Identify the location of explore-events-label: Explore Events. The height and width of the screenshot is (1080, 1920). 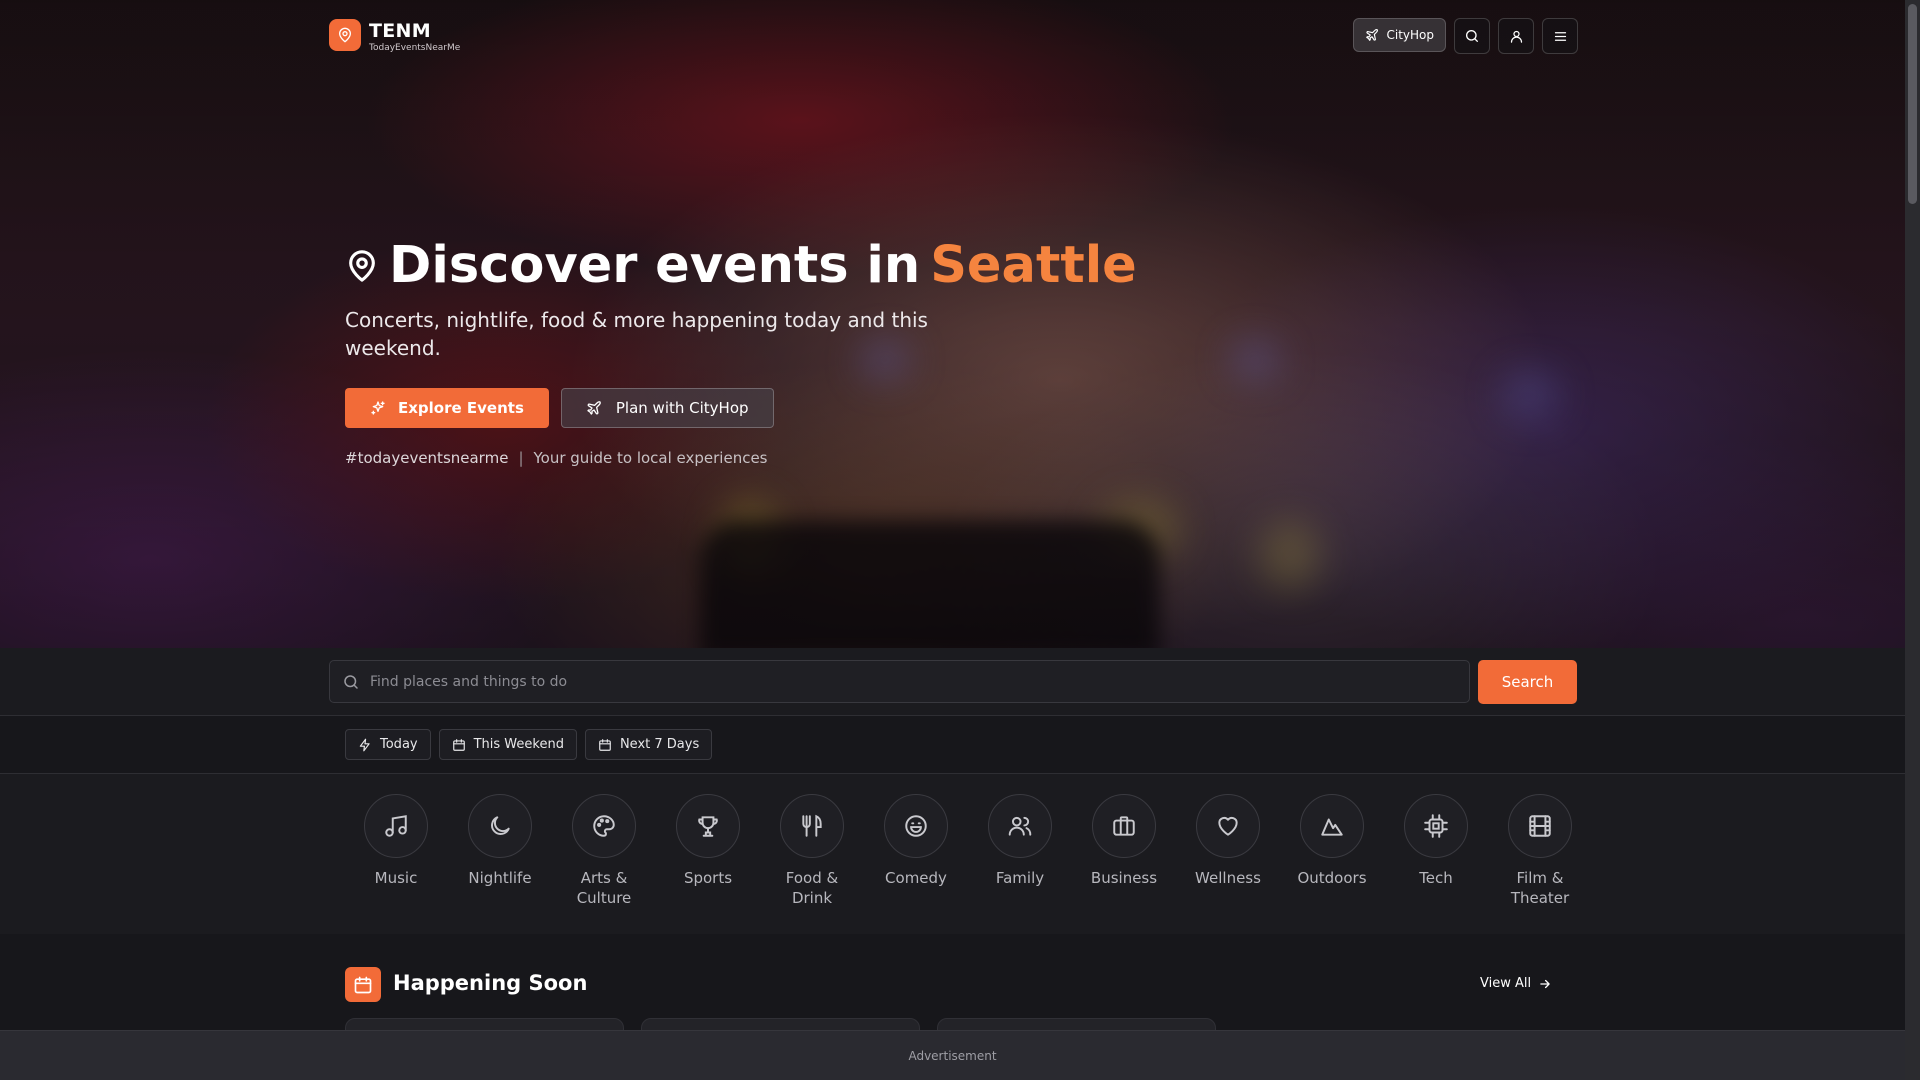
(461, 408).